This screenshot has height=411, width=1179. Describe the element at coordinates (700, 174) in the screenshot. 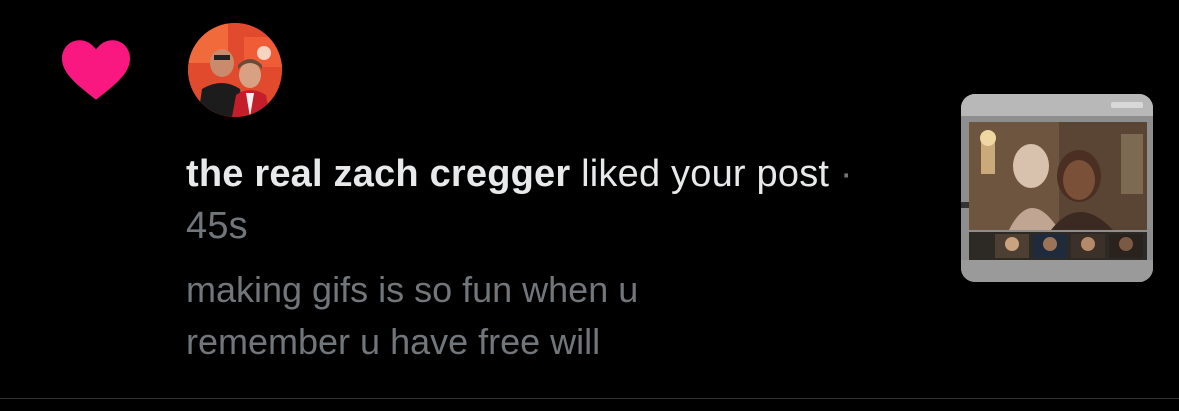

I see `action-text: liked your post` at that location.